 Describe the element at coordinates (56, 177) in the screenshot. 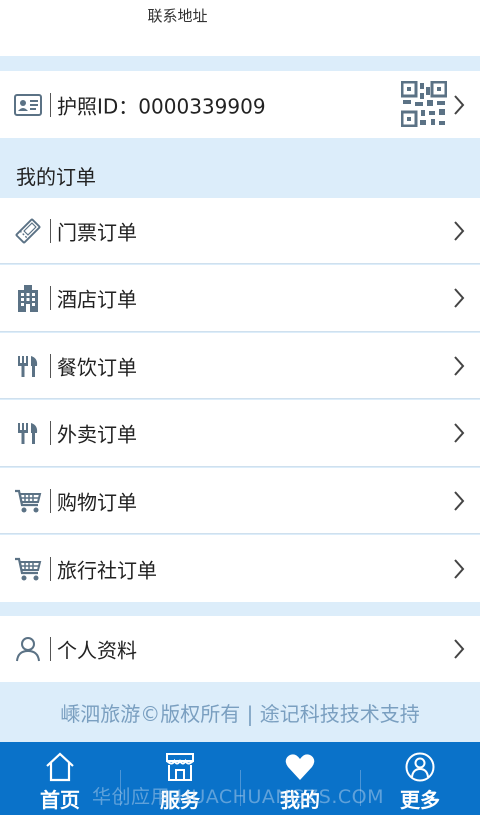

I see `my-orders-title: 我的订单` at that location.